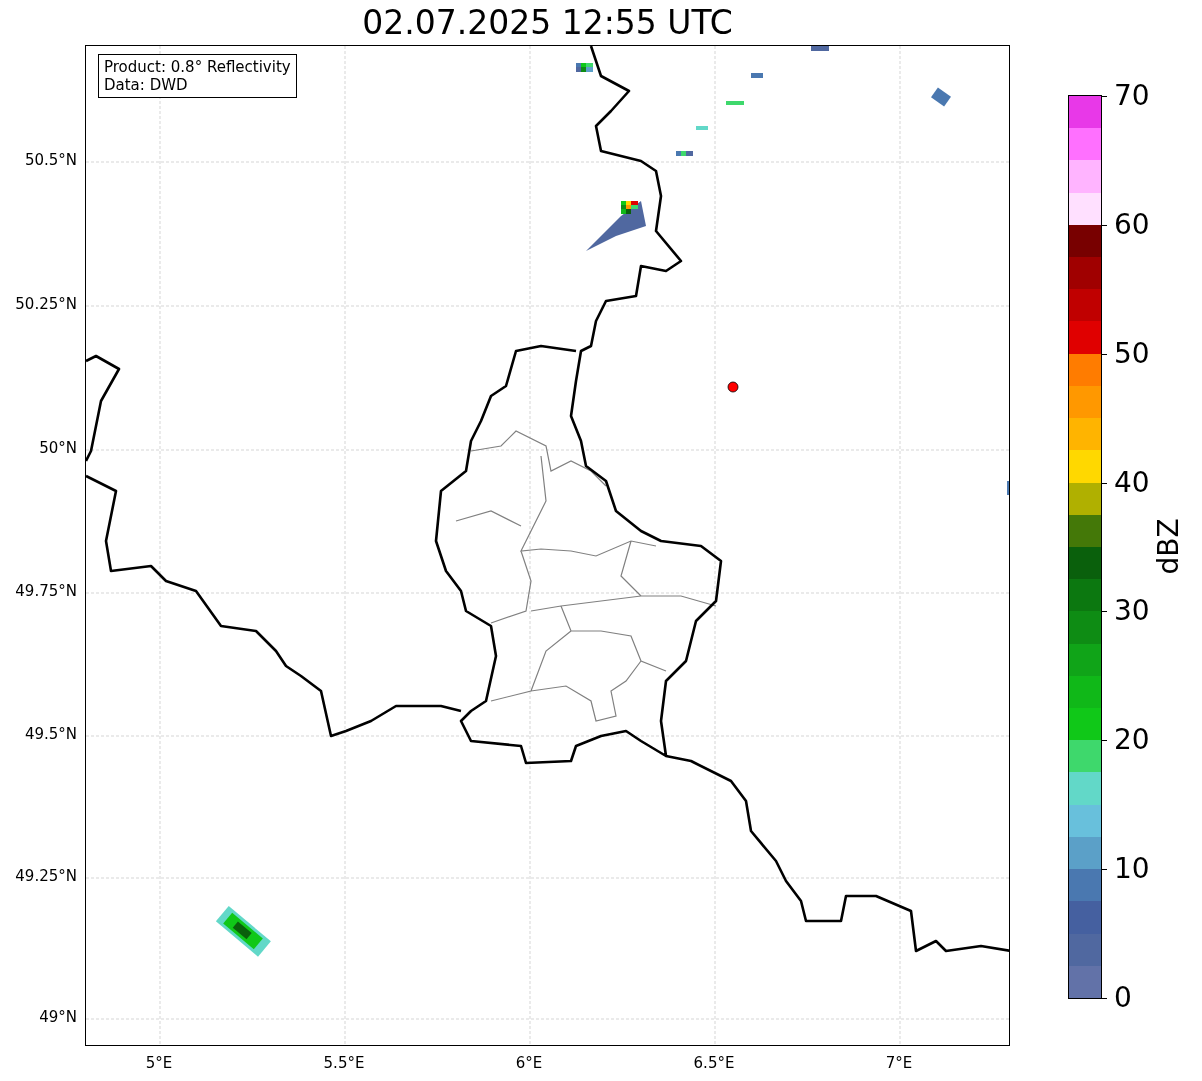 This screenshot has width=1202, height=1081. I want to click on colorbar-tick-label: 70, so click(1132, 96).